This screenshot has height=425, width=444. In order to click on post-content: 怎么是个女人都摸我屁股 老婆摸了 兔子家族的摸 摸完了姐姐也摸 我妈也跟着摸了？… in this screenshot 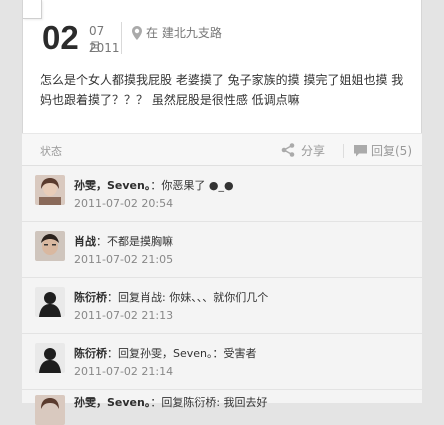, I will do `click(222, 90)`.